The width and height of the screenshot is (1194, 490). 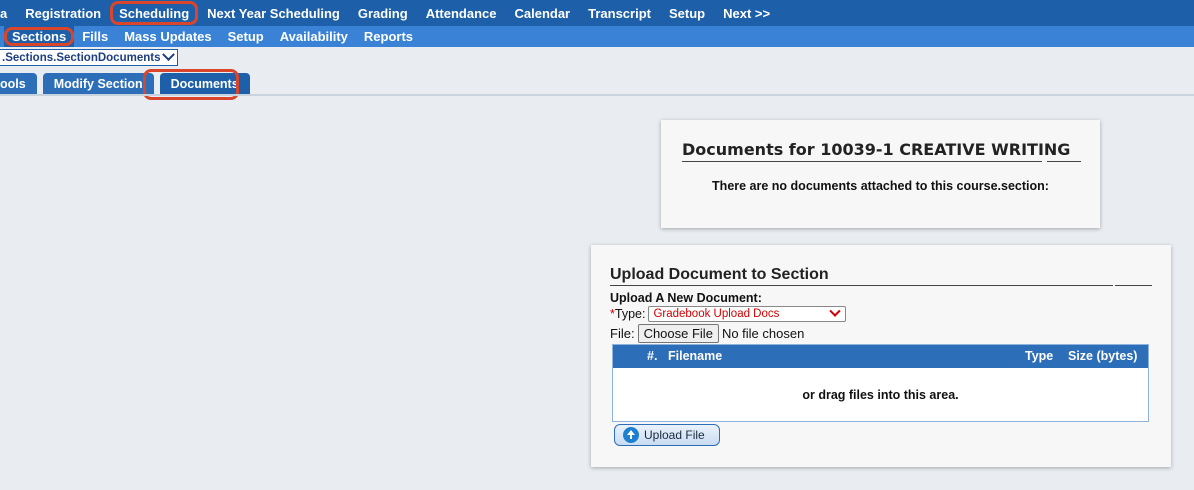 I want to click on top-nav-item-transcript: Transcript, so click(x=619, y=13).